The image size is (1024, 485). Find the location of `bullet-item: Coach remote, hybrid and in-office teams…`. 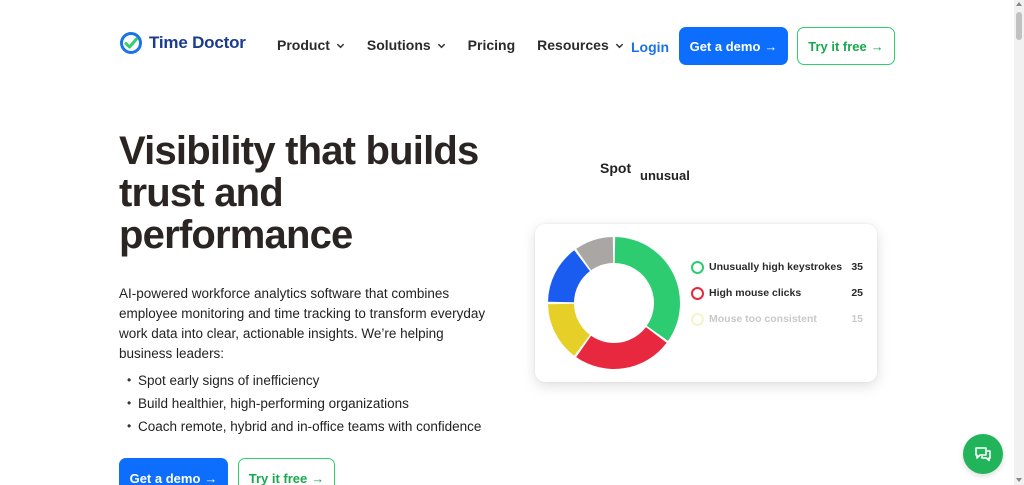

bullet-item: Coach remote, hybrid and in-office teams… is located at coordinates (304, 426).